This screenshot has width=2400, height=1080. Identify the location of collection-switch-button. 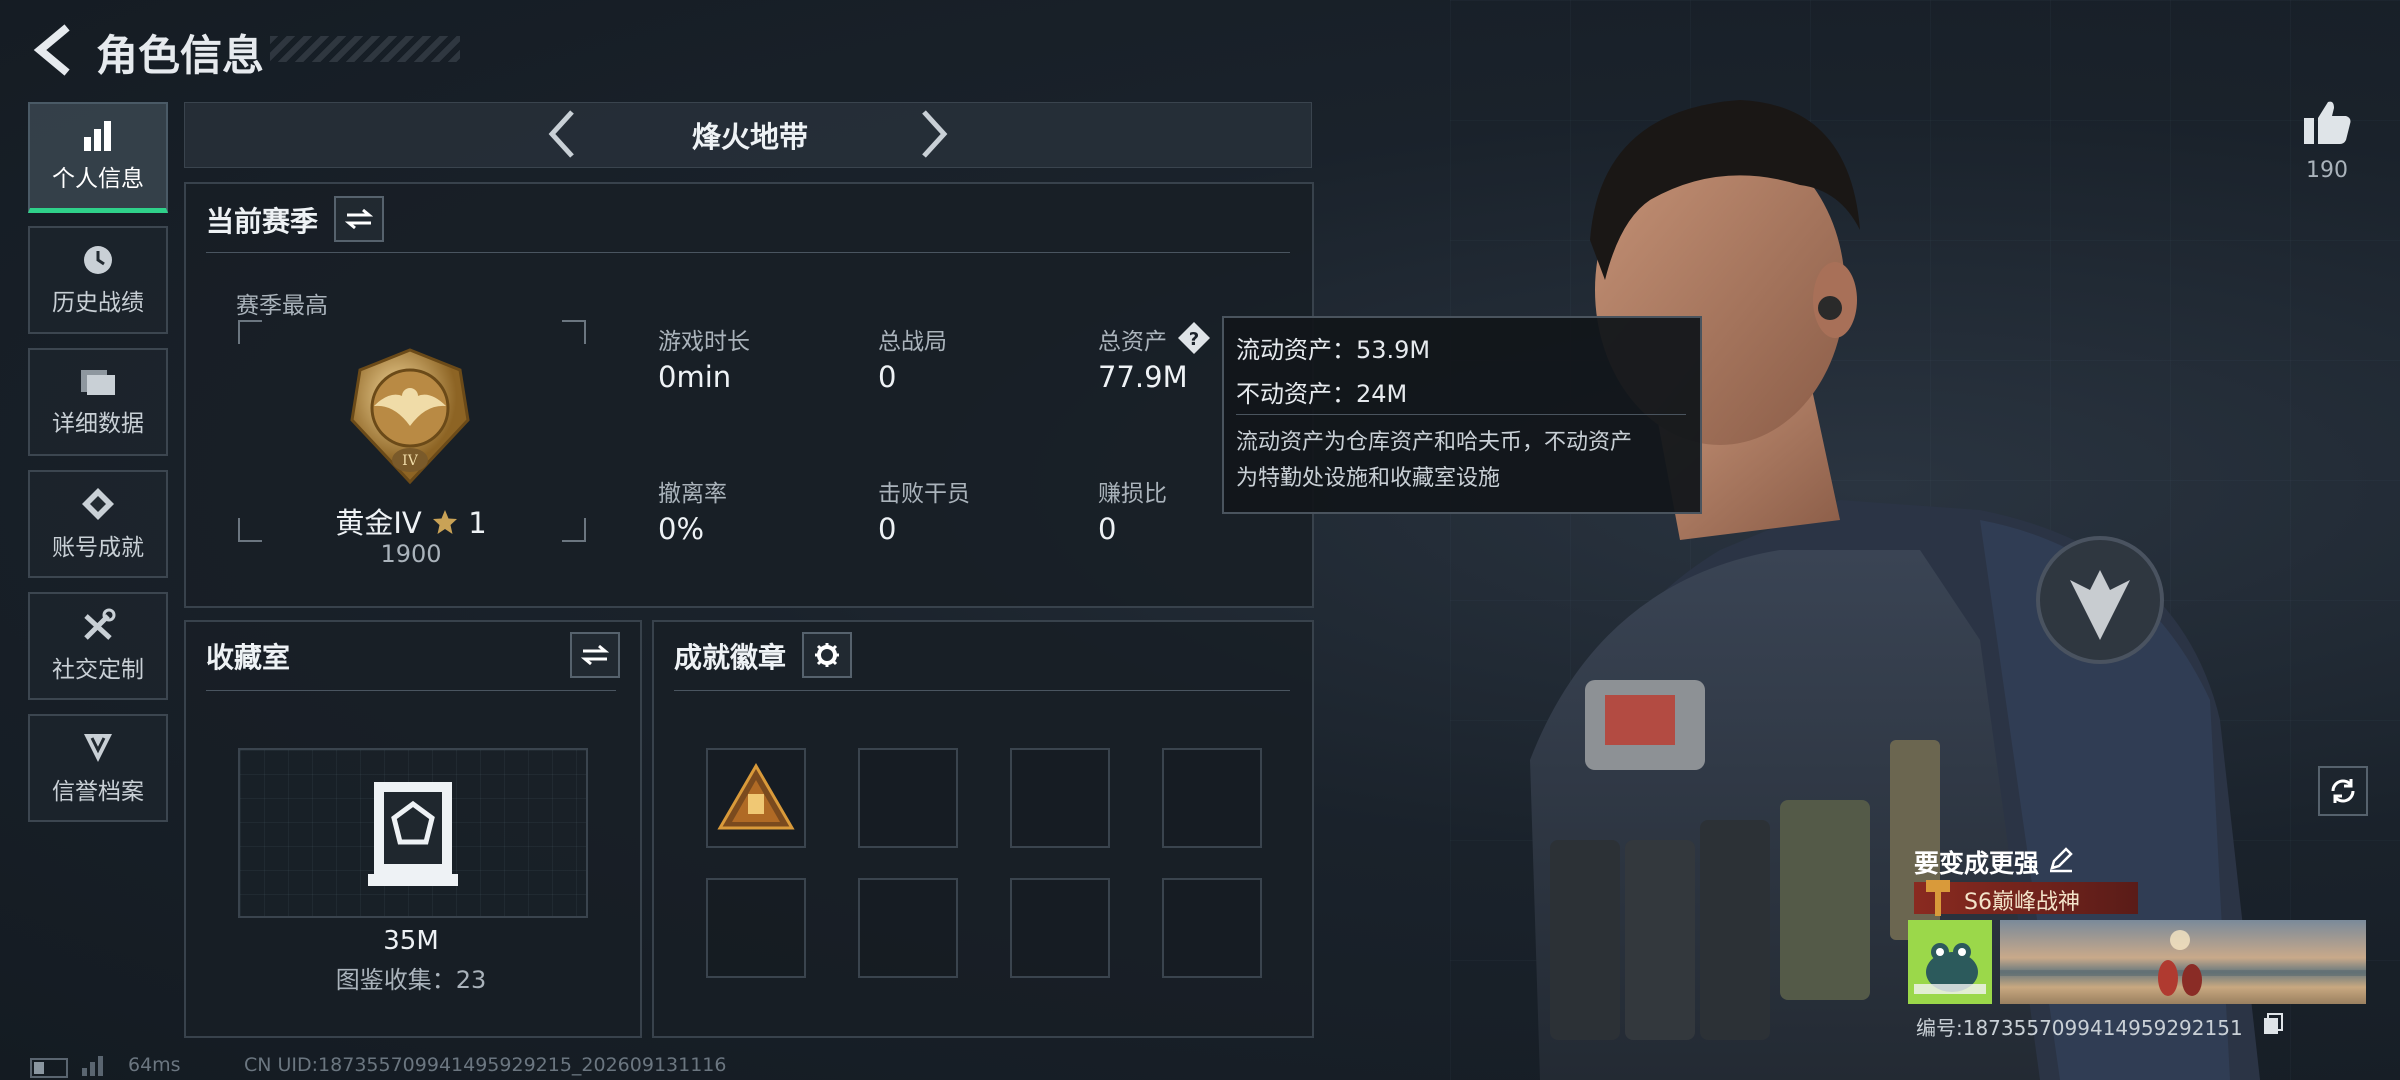
(595, 655).